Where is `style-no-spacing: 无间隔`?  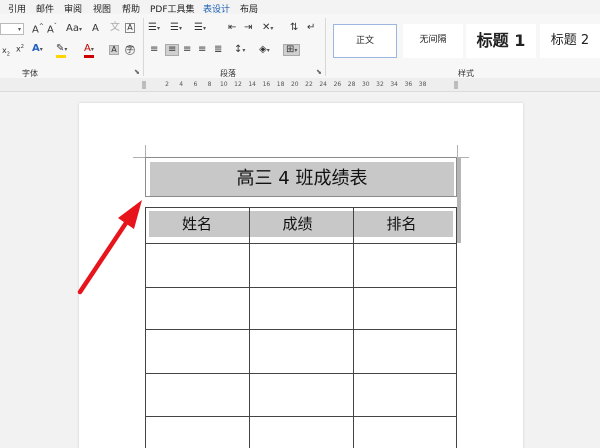
style-no-spacing: 无间隔 is located at coordinates (433, 41).